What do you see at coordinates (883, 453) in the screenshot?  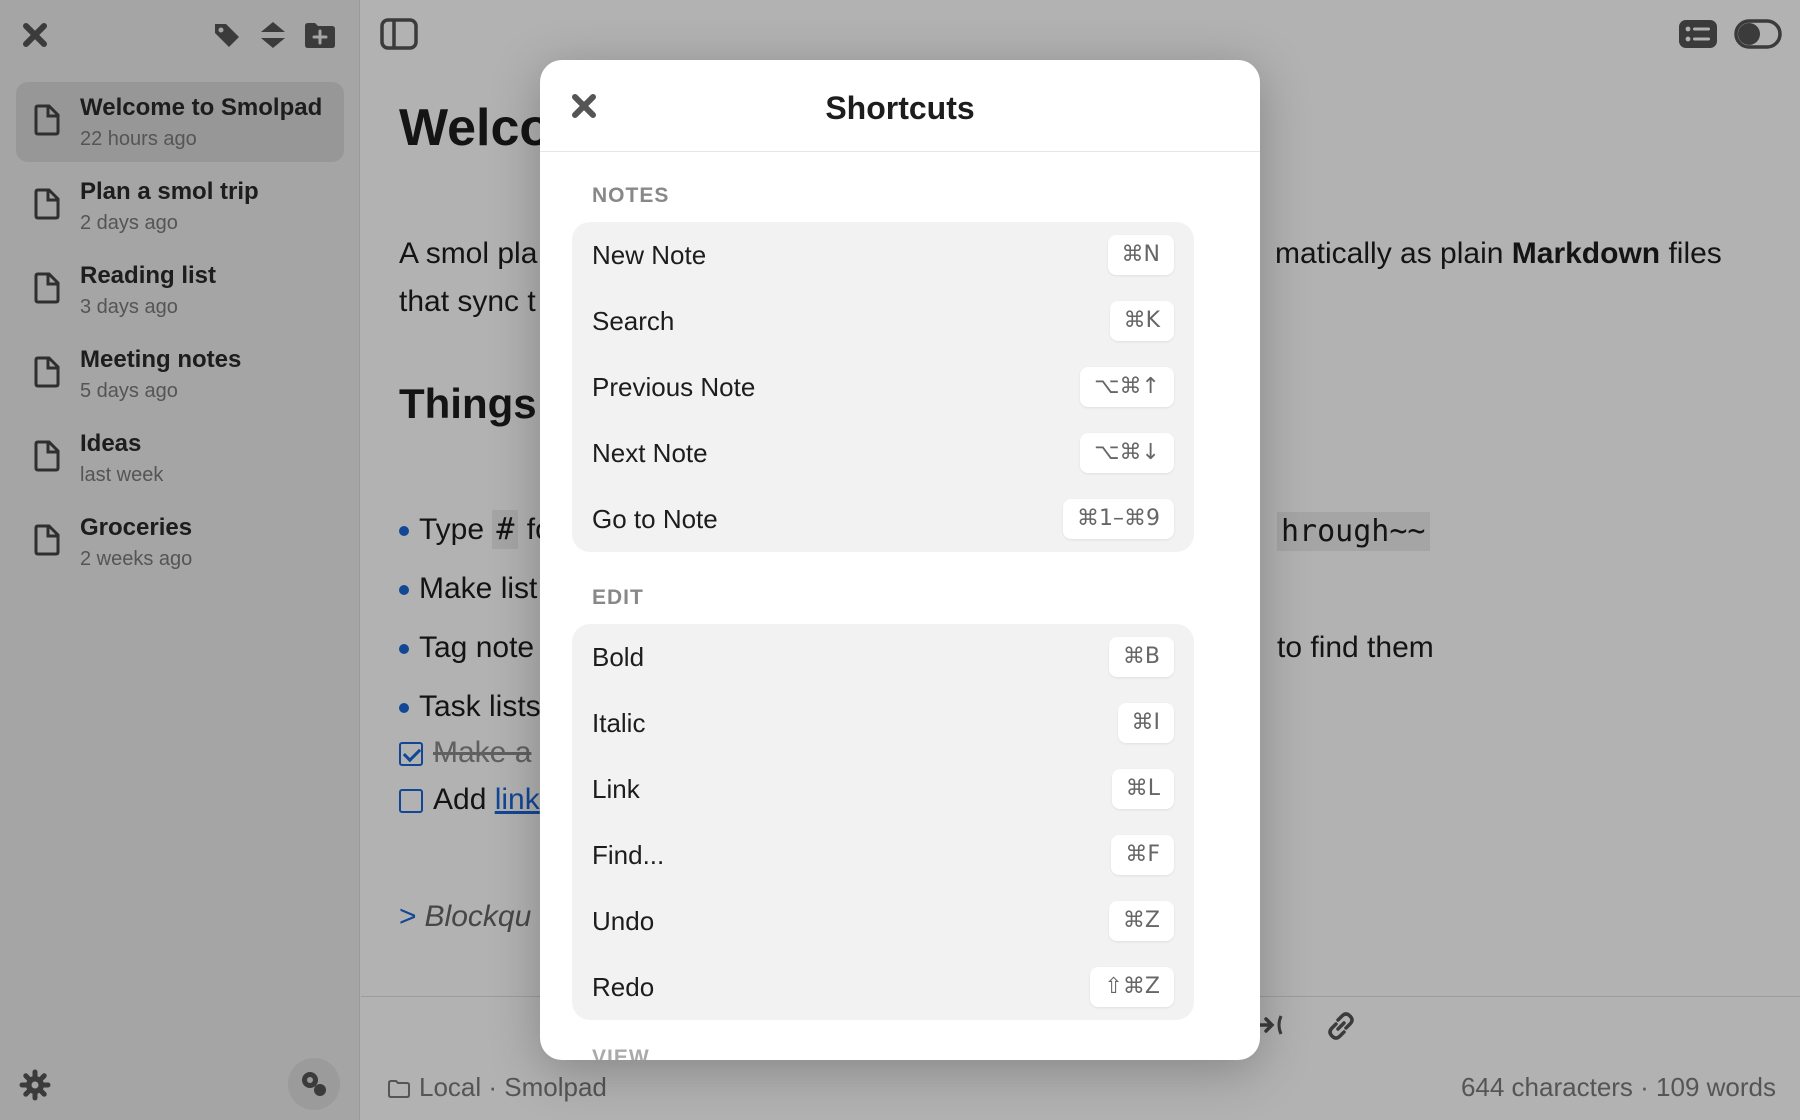 I see `shortcut-row: Next Note ⌥⌘↓` at bounding box center [883, 453].